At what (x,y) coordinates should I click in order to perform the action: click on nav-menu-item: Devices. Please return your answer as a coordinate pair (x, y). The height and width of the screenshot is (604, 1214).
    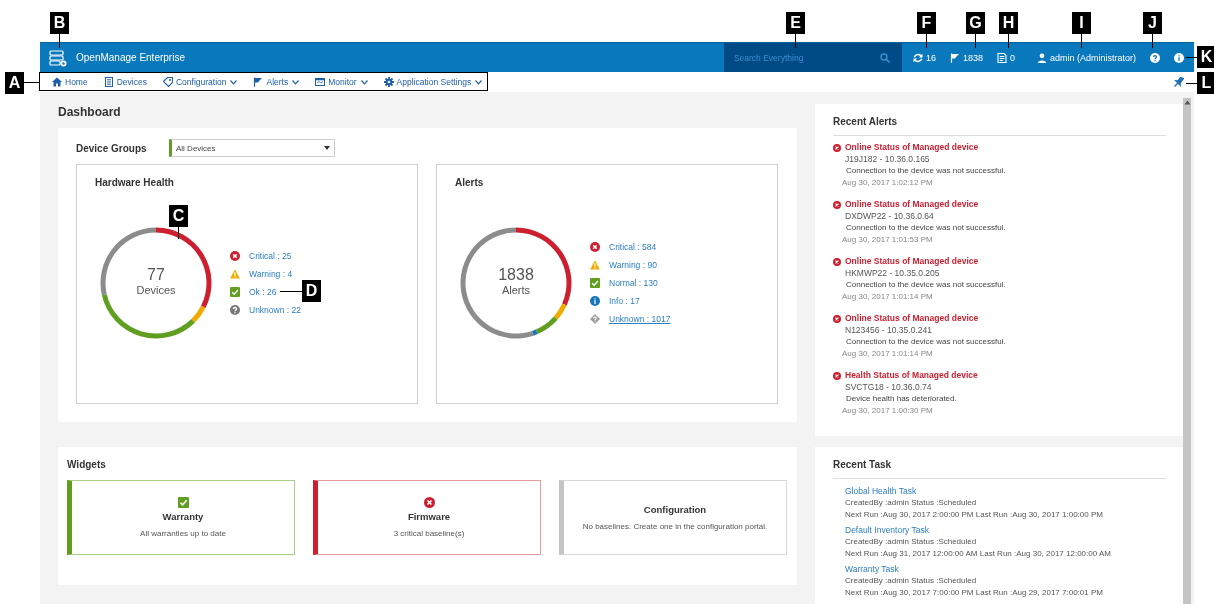
    Looking at the image, I should click on (125, 82).